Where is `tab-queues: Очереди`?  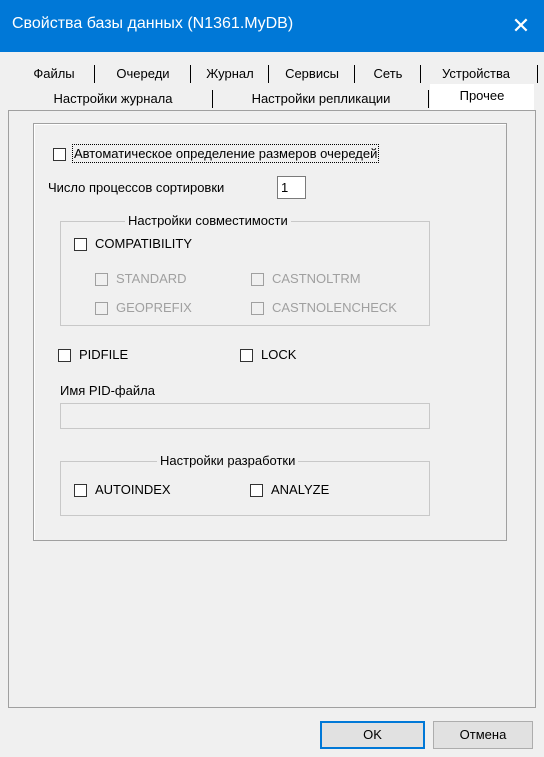 tab-queues: Очереди is located at coordinates (143, 74).